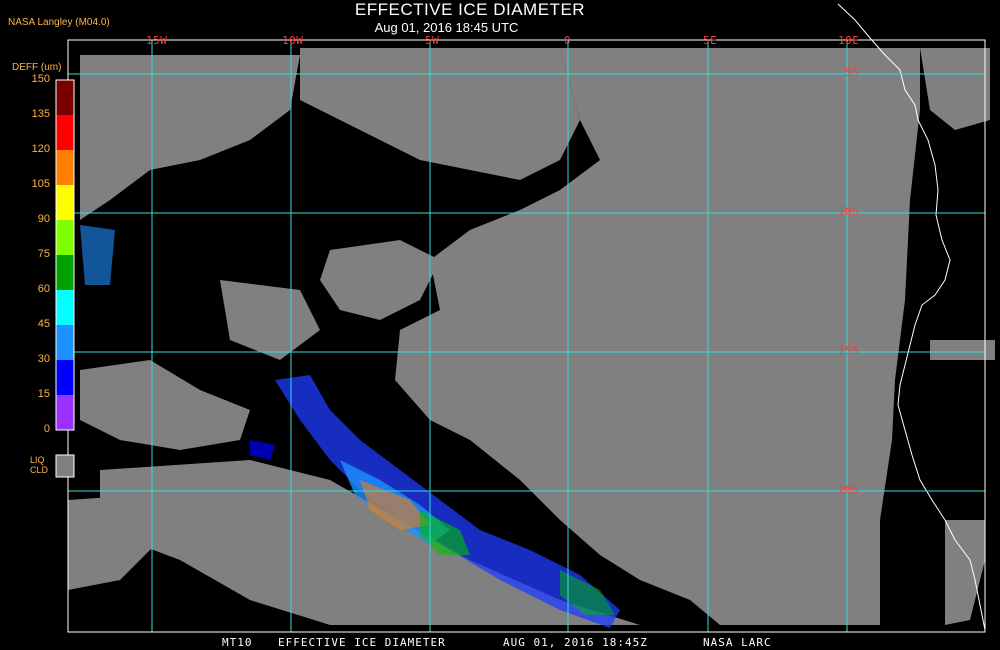  I want to click on legend-tick: 45, so click(43, 324).